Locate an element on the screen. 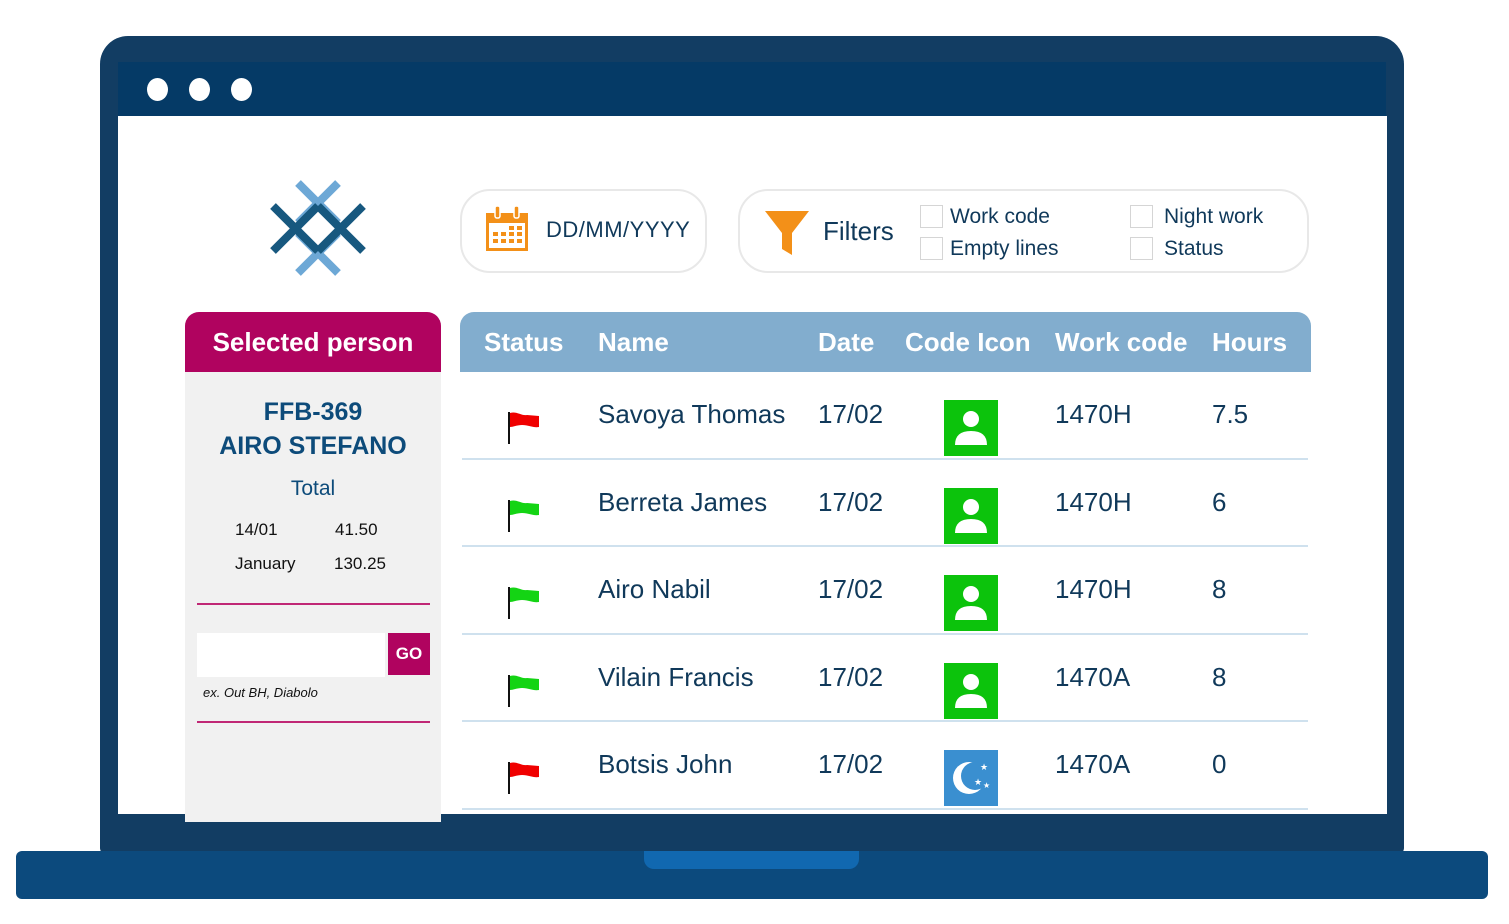 The width and height of the screenshot is (1509, 924). date-input: DD/MM/YYYY is located at coordinates (618, 230).